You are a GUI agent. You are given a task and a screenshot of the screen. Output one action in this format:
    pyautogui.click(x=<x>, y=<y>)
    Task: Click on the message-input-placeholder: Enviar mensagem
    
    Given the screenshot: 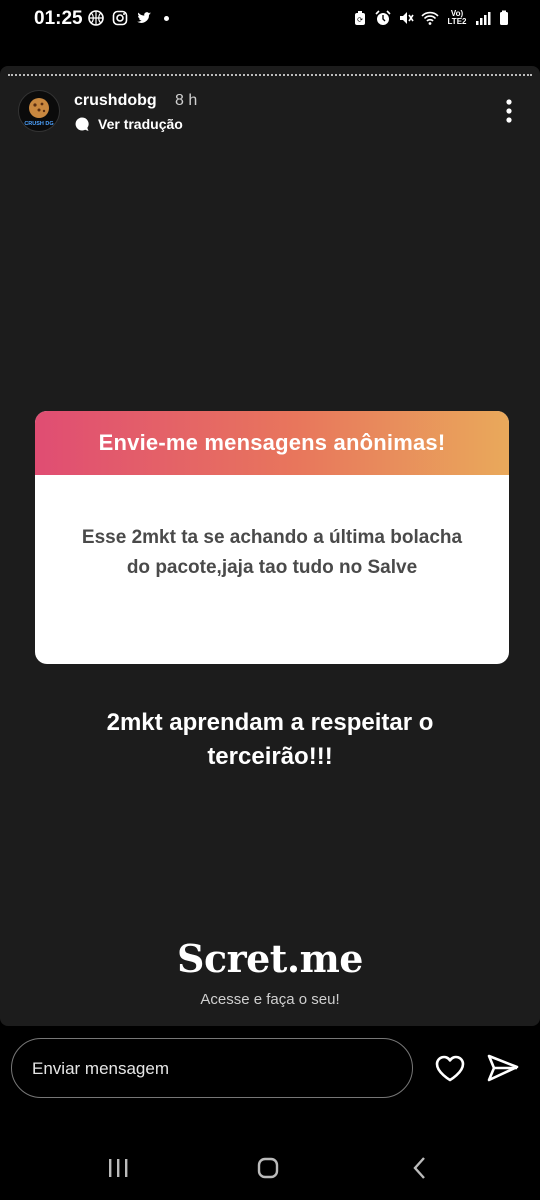 What is the action you would take?
    pyautogui.click(x=101, y=1068)
    